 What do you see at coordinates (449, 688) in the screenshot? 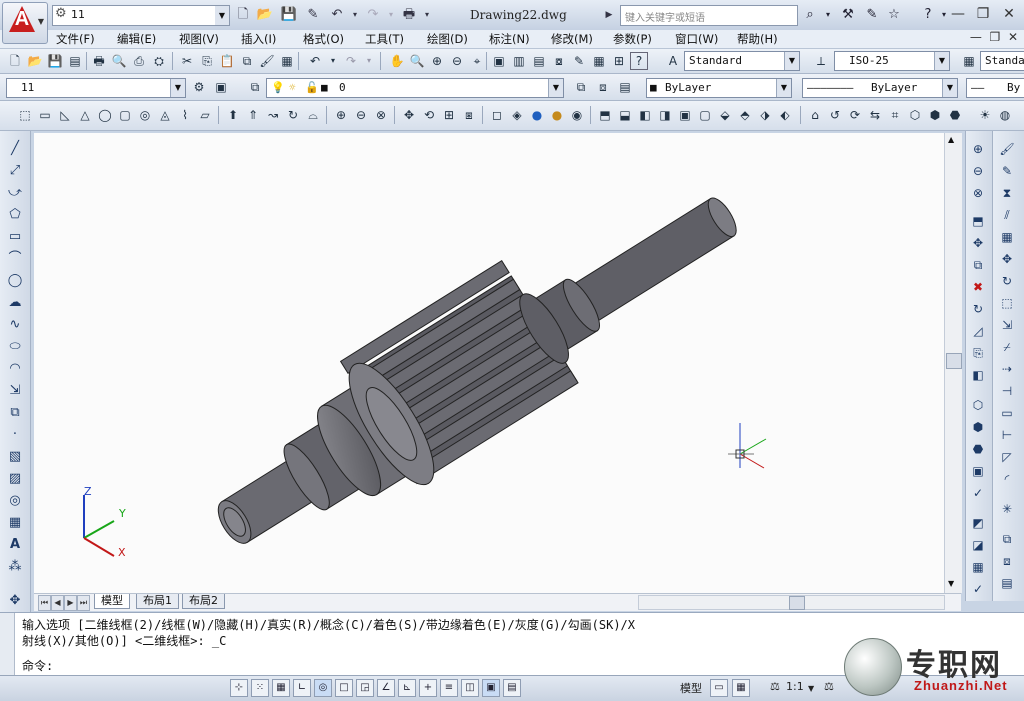
I see `lineweight-toggle-icon: ≡` at bounding box center [449, 688].